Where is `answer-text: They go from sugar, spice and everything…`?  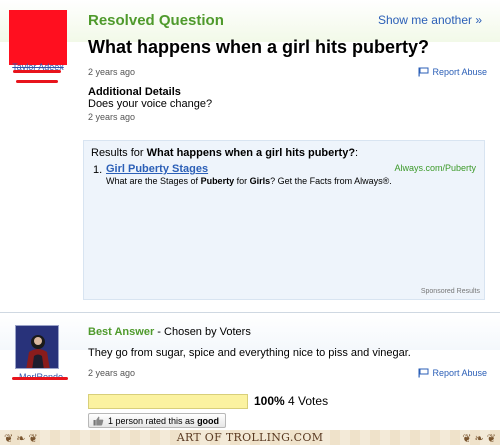 answer-text: They go from sugar, spice and everything… is located at coordinates (249, 353).